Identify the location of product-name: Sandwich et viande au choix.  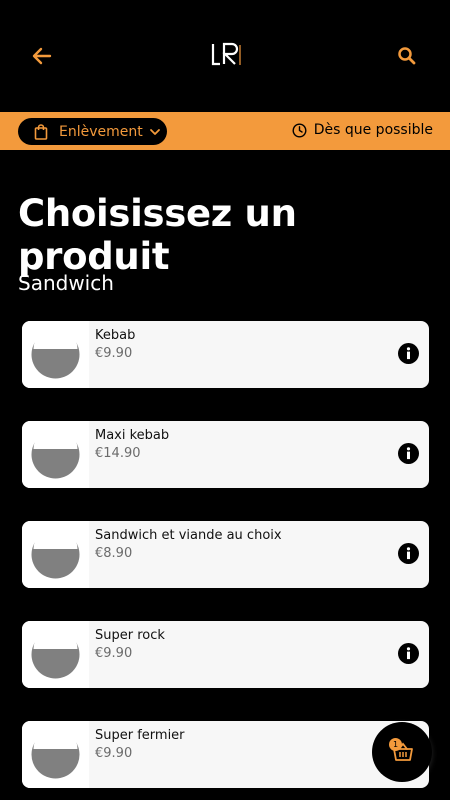
(188, 535).